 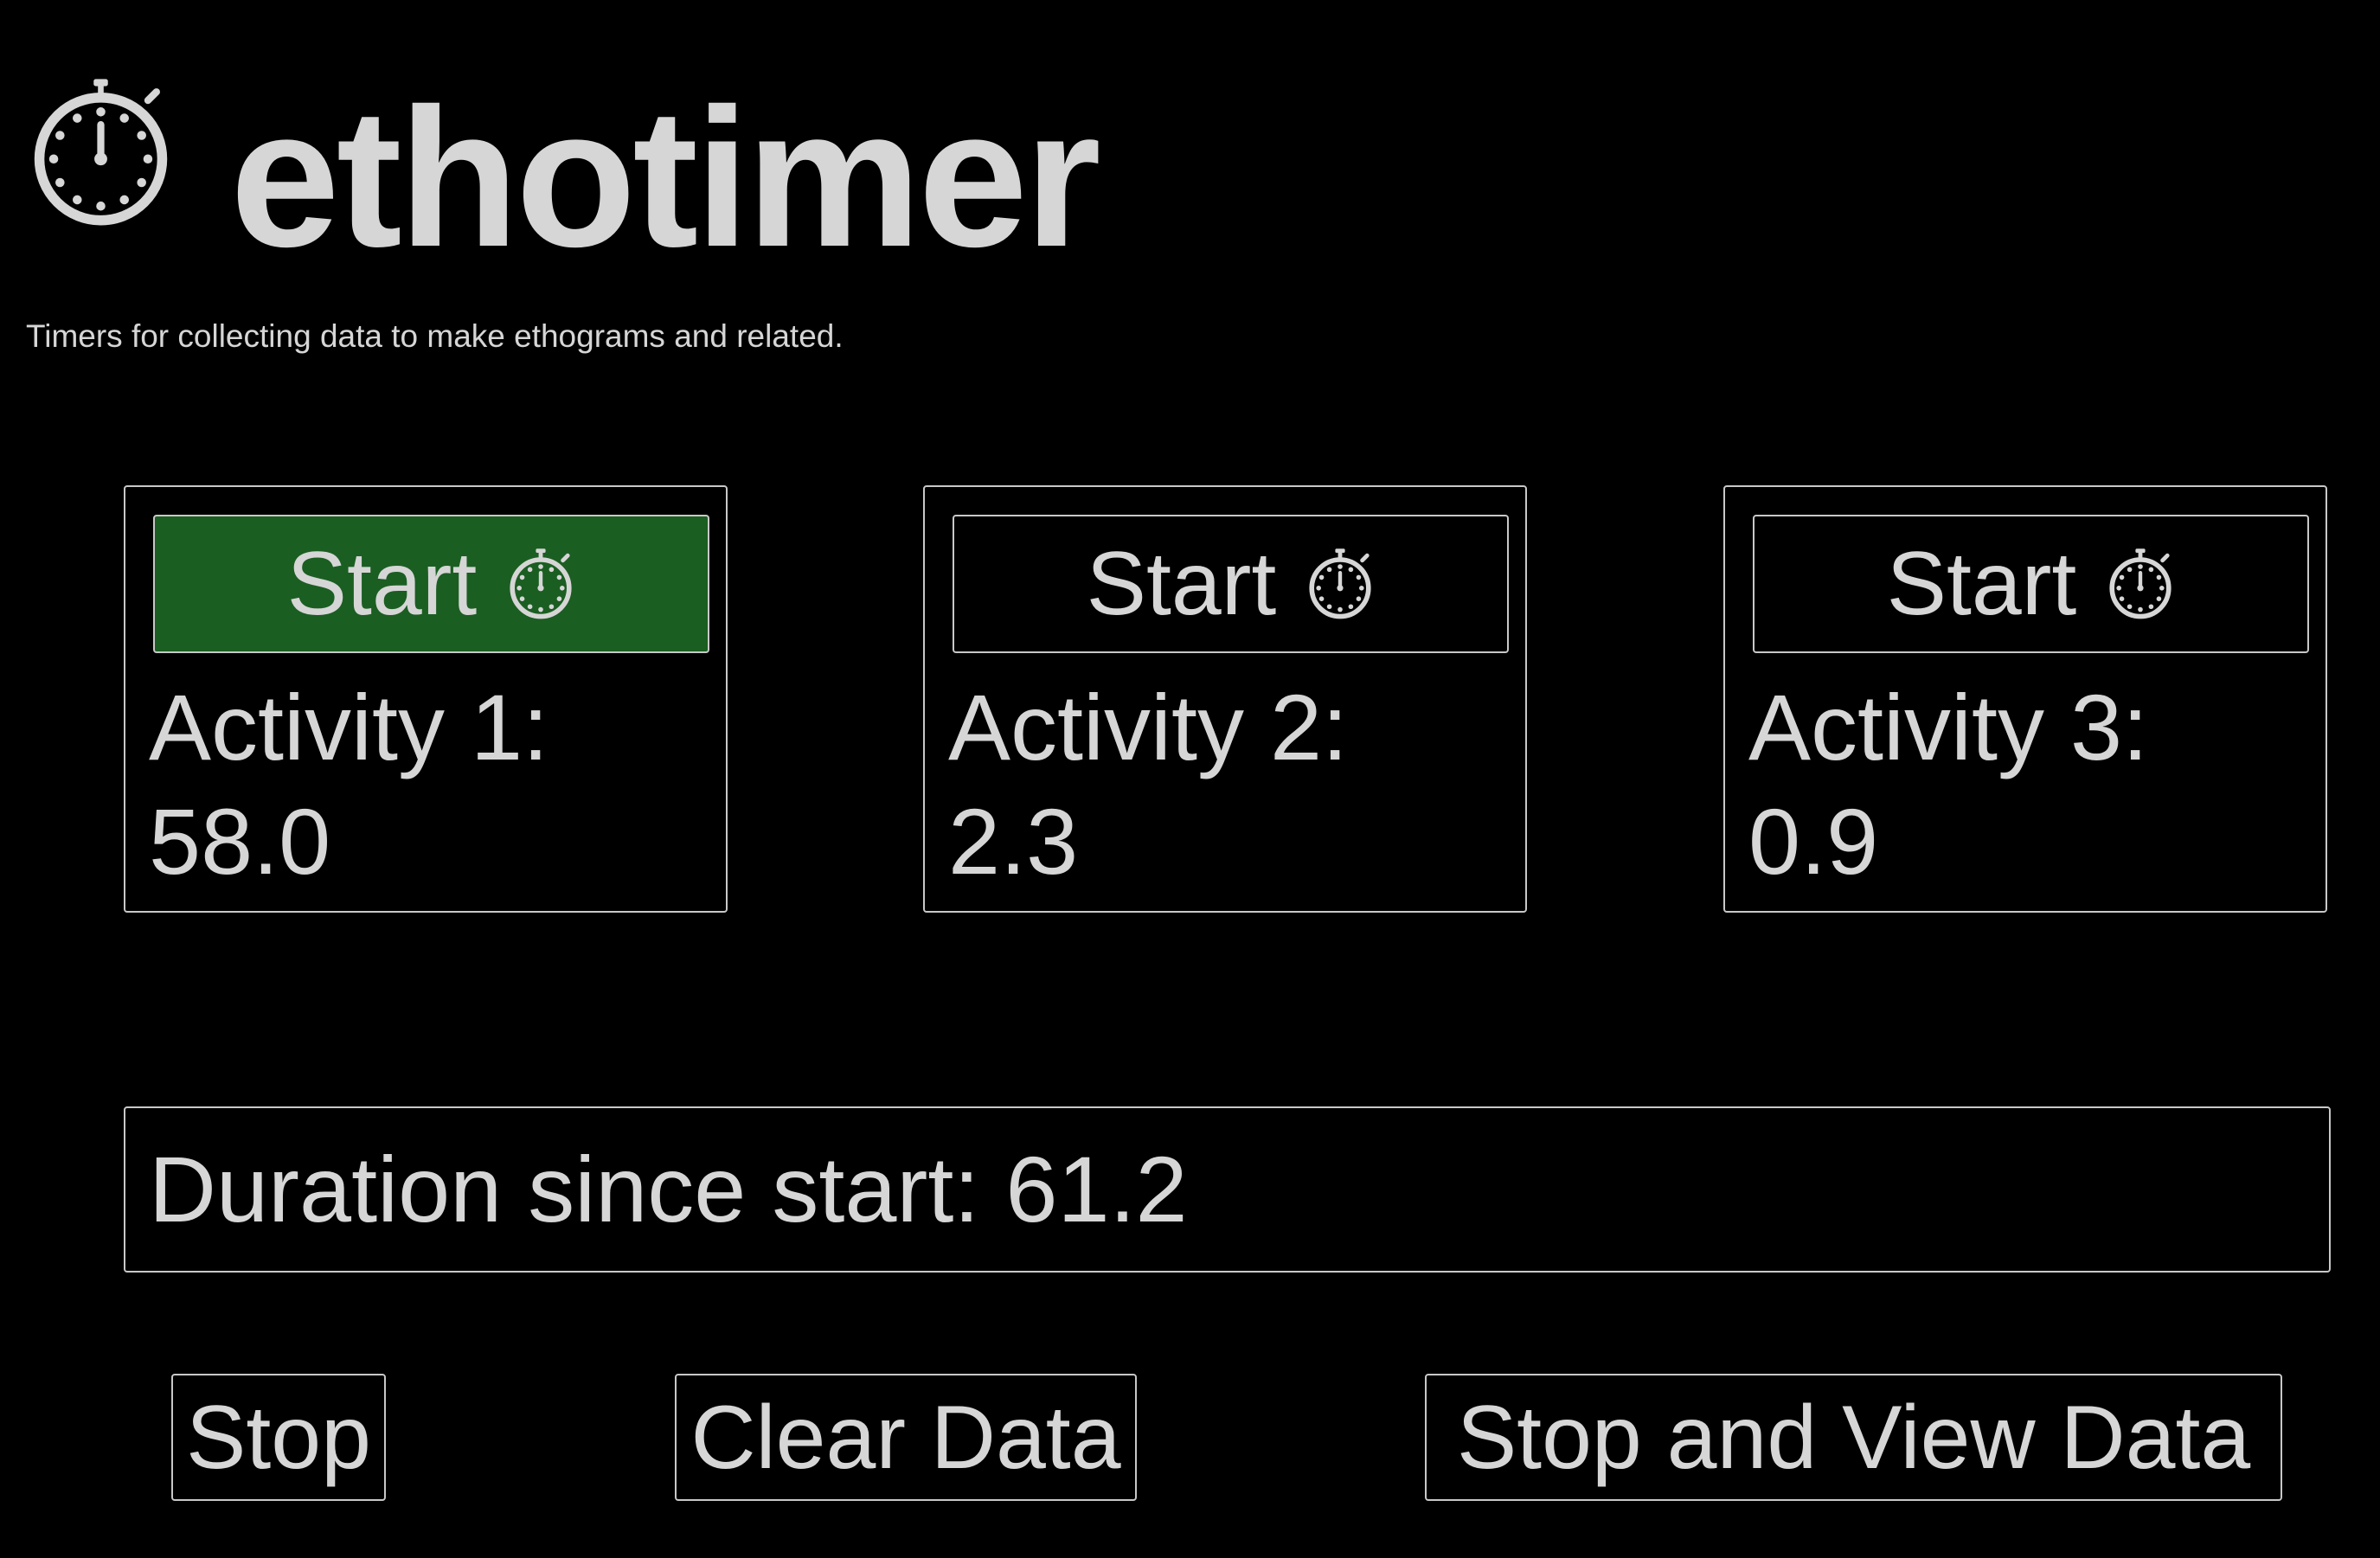 I want to click on start-button-activity-3: Start, so click(x=2031, y=584).